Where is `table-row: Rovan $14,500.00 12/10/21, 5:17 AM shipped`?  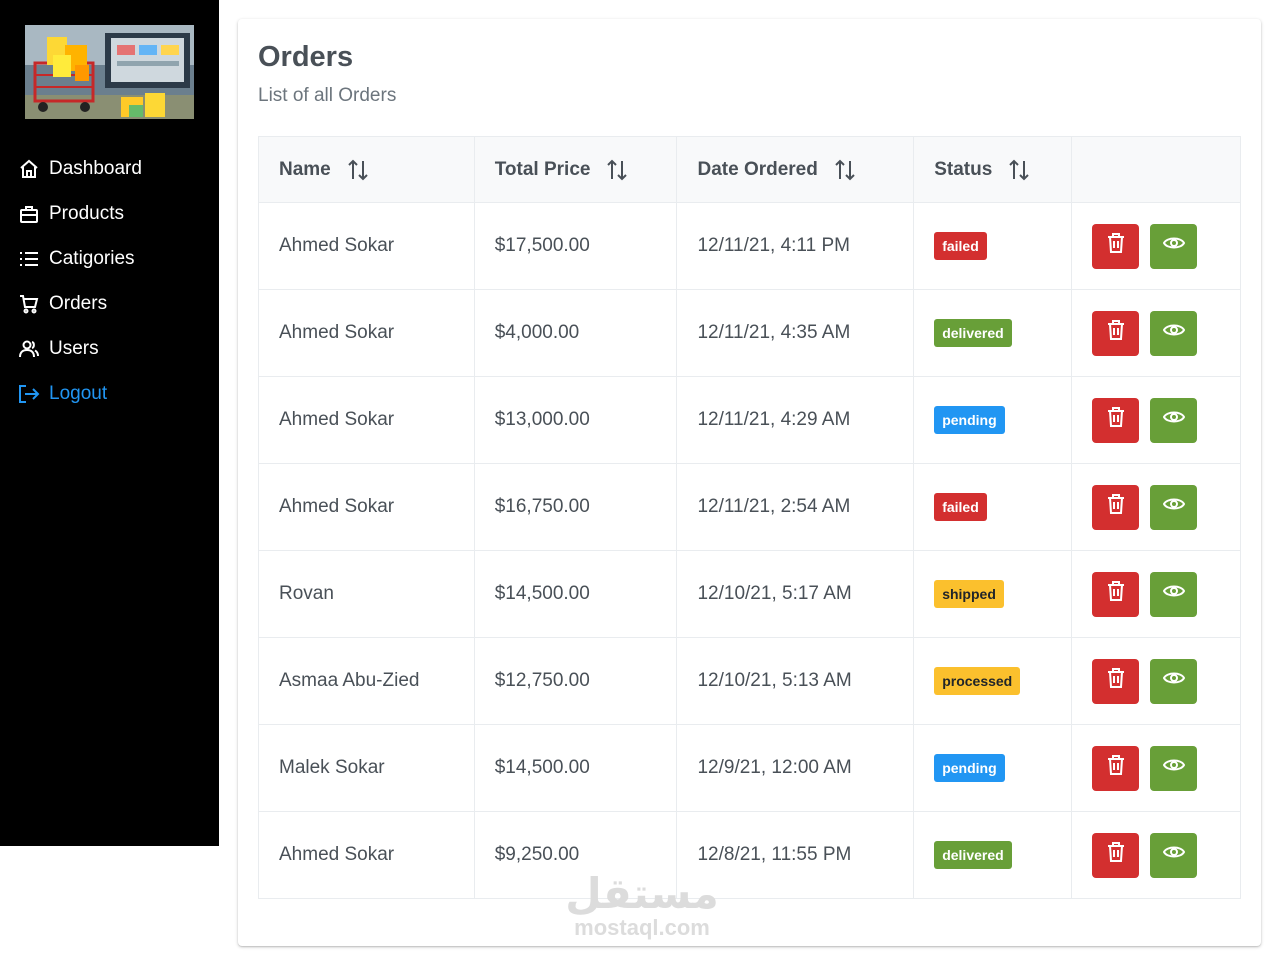 table-row: Rovan $14,500.00 12/10/21, 5:17 AM shipped is located at coordinates (749, 594).